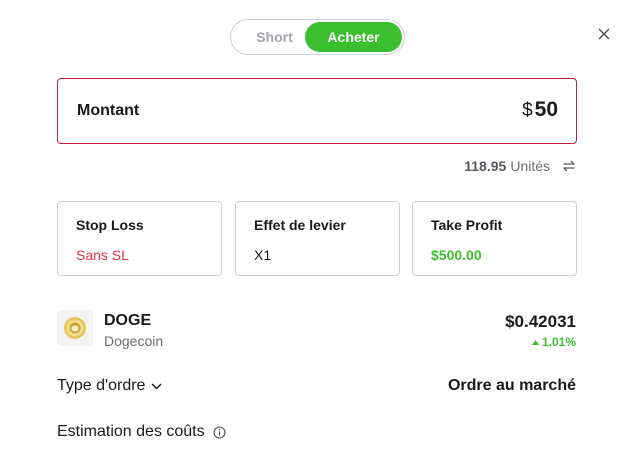  What do you see at coordinates (156, 386) in the screenshot?
I see `chevron-down-icon` at bounding box center [156, 386].